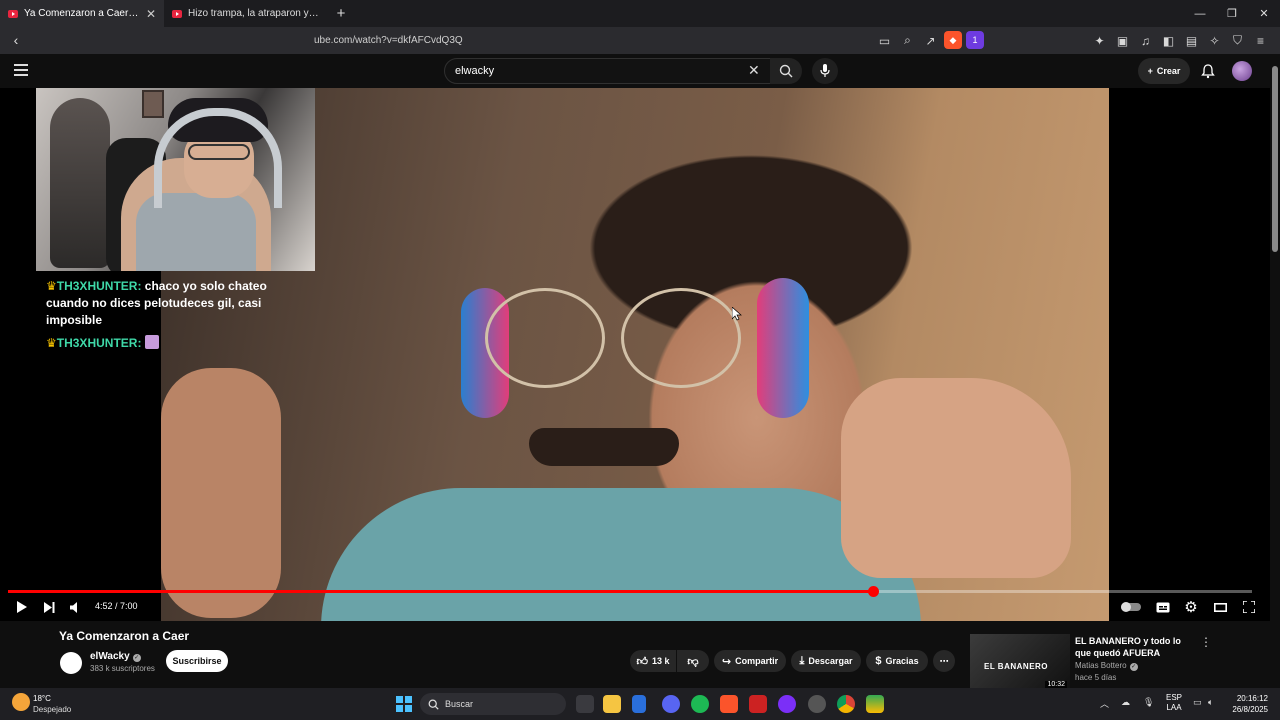 The height and width of the screenshot is (720, 1280). What do you see at coordinates (660, 661) in the screenshot?
I see `like-count: 13 k` at bounding box center [660, 661].